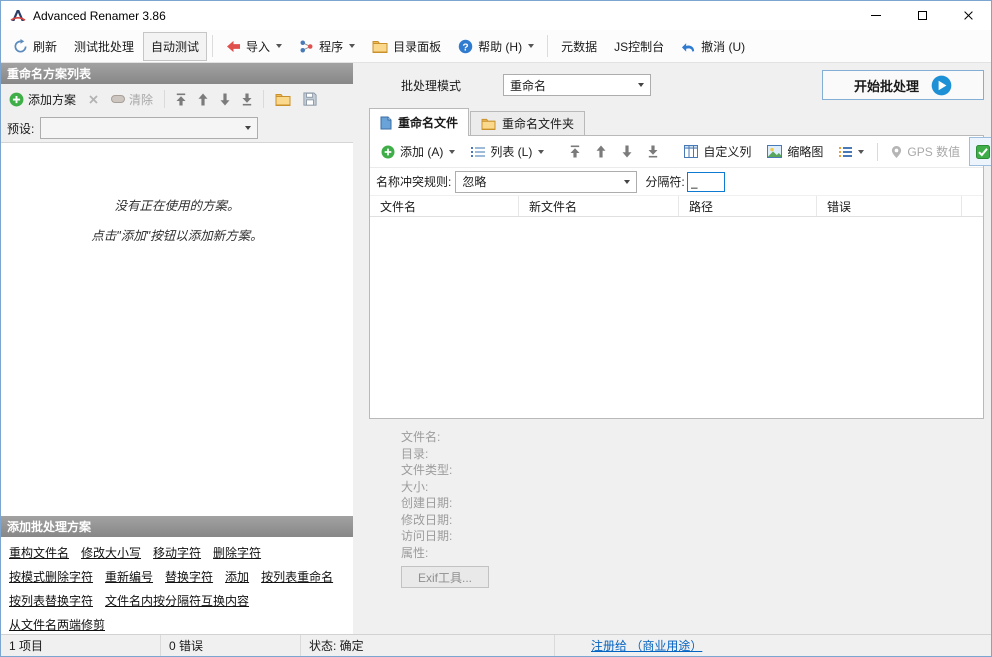 This screenshot has width=992, height=657. I want to click on column-header-filler, so click(972, 206).